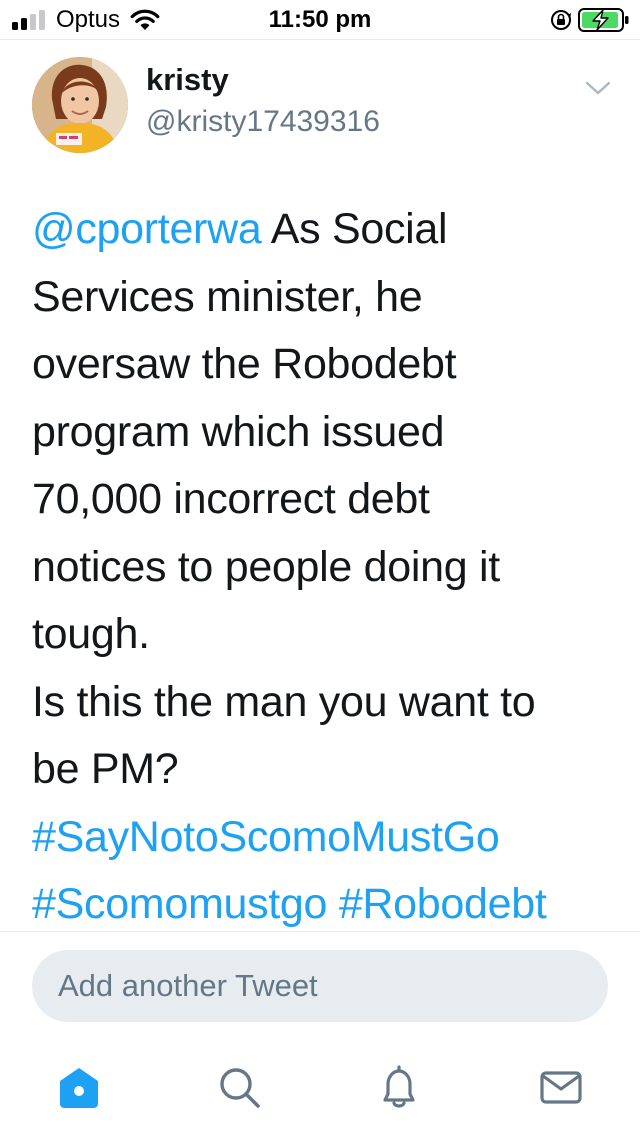  I want to click on hashtag-link: #SayNotoScomoMustGo, so click(266, 837).